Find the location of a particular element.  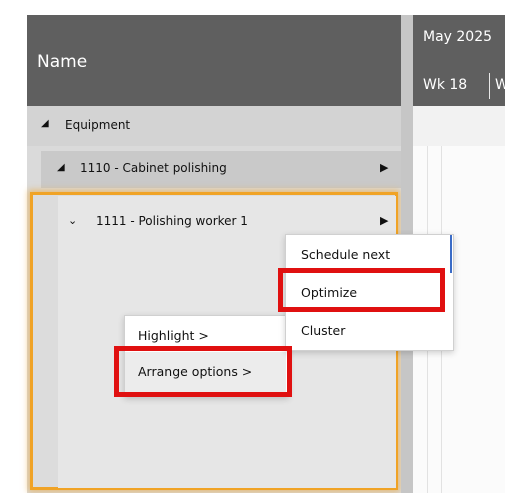

tree-row-polishing-worker: ⌄ 1111 - Polishing worker 1 ▶ is located at coordinates (228, 223).